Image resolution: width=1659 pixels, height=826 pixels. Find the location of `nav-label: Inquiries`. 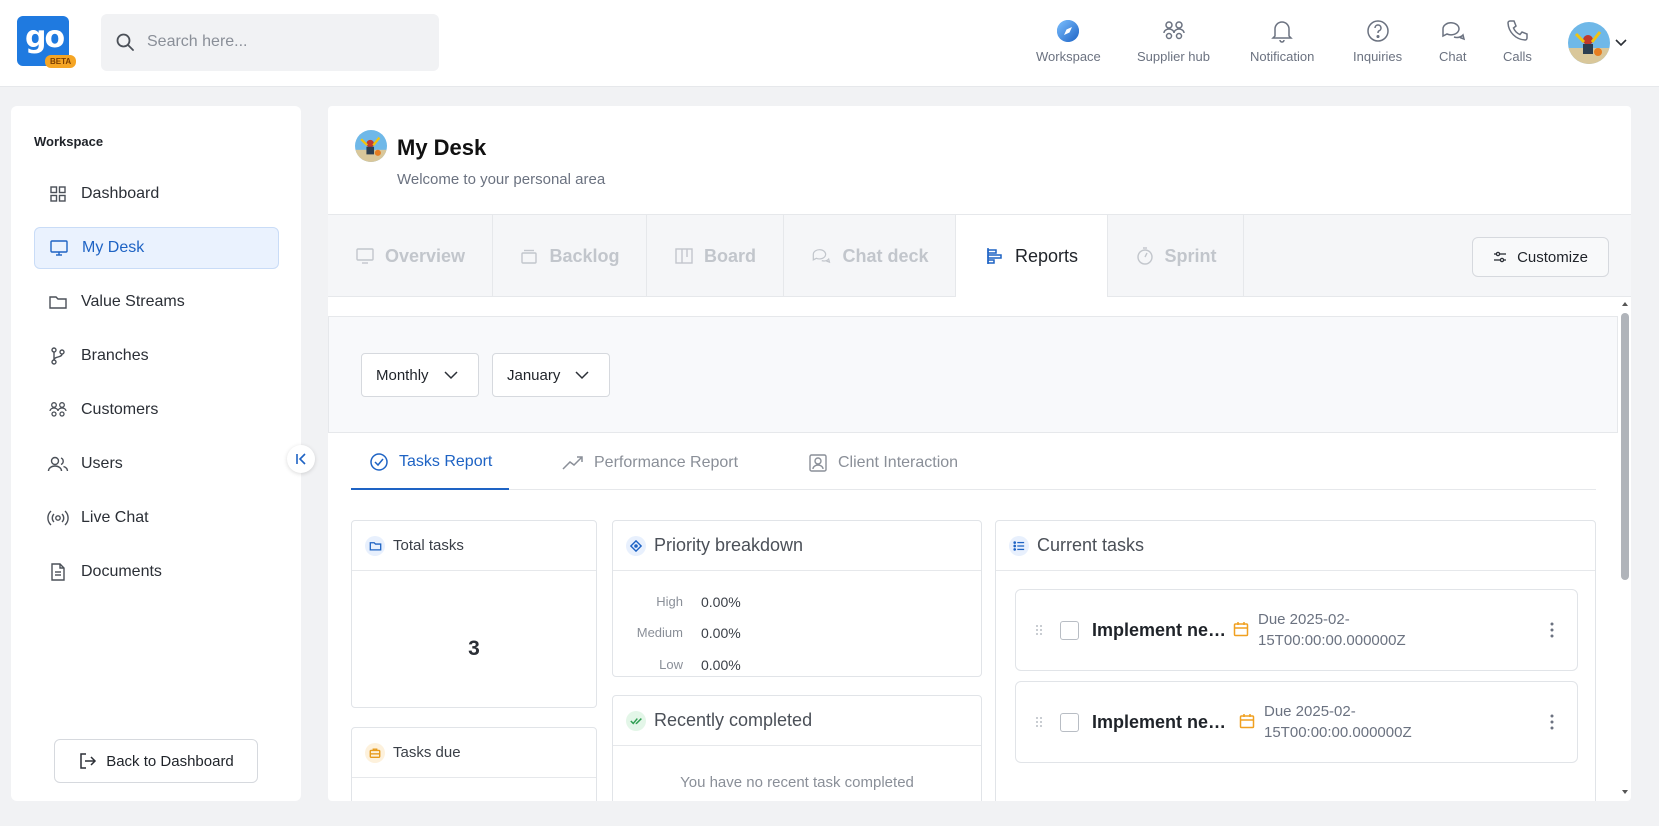

nav-label: Inquiries is located at coordinates (1378, 56).